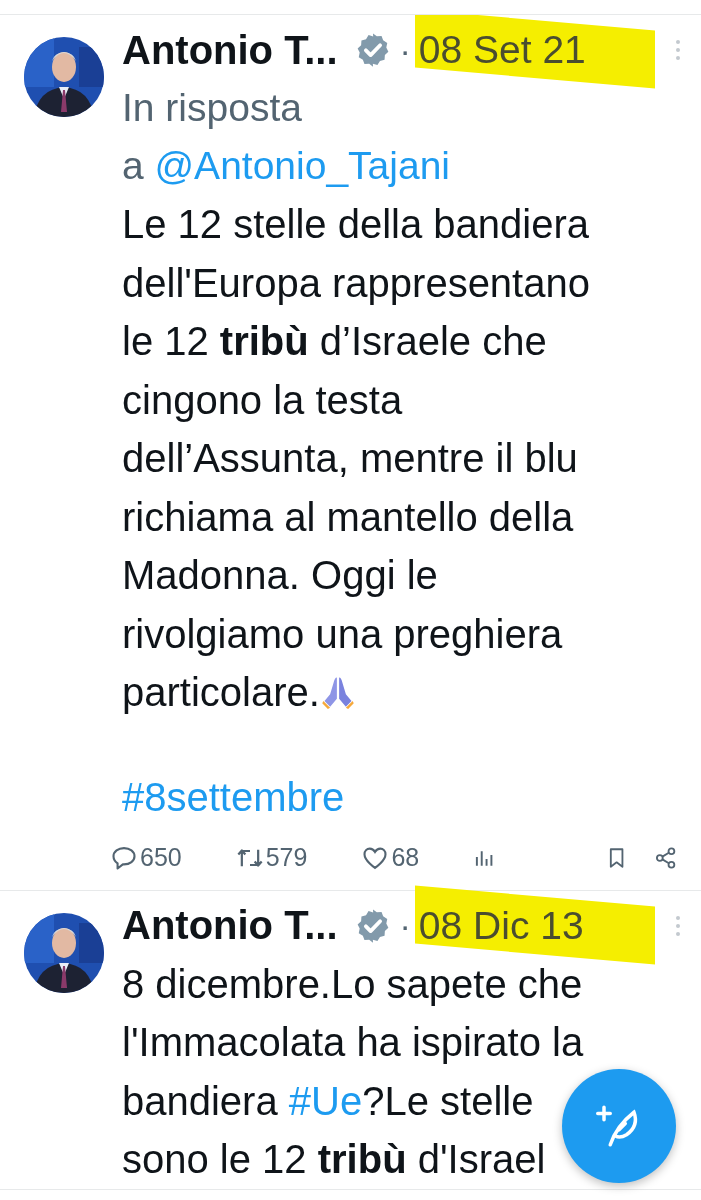 Image resolution: width=701 pixels, height=1200 pixels. What do you see at coordinates (390, 857) in the screenshot?
I see `like-button: 68` at bounding box center [390, 857].